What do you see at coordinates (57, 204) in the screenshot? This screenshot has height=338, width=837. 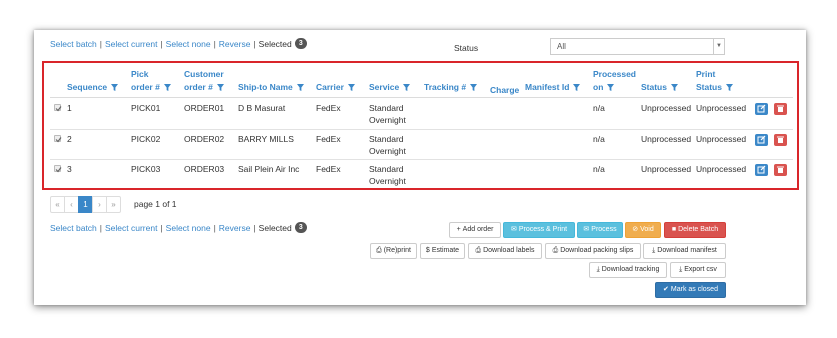 I see `first-page-button: «` at bounding box center [57, 204].